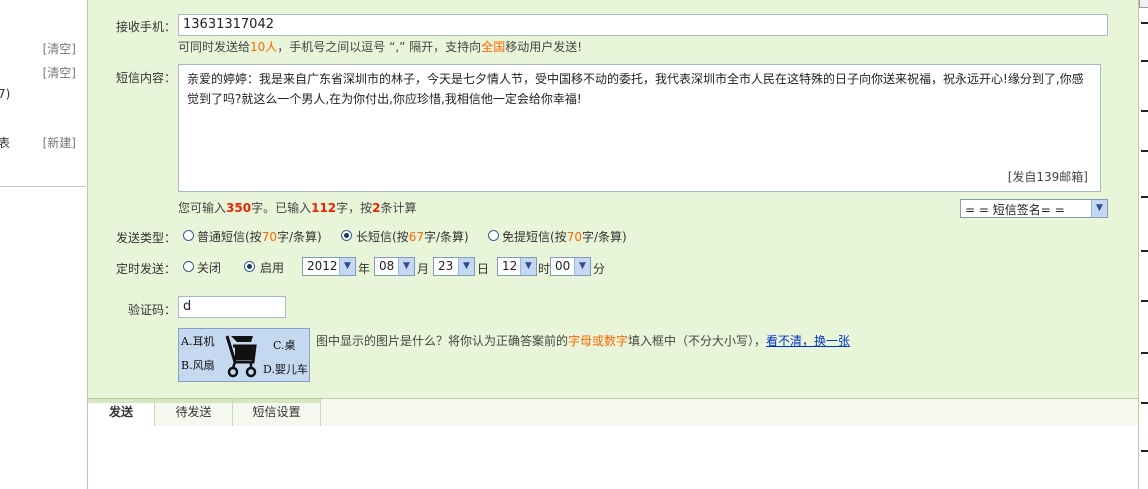  Describe the element at coordinates (145, 269) in the screenshot. I see `timer-label: 定时发送：` at that location.